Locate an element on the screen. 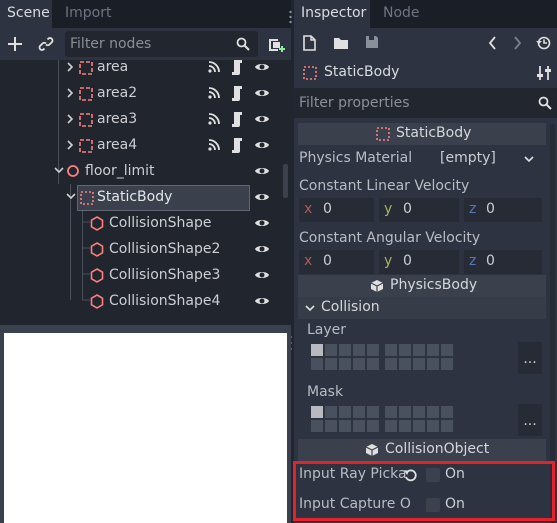 The image size is (557, 523). tab-import: Import is located at coordinates (89, 14).